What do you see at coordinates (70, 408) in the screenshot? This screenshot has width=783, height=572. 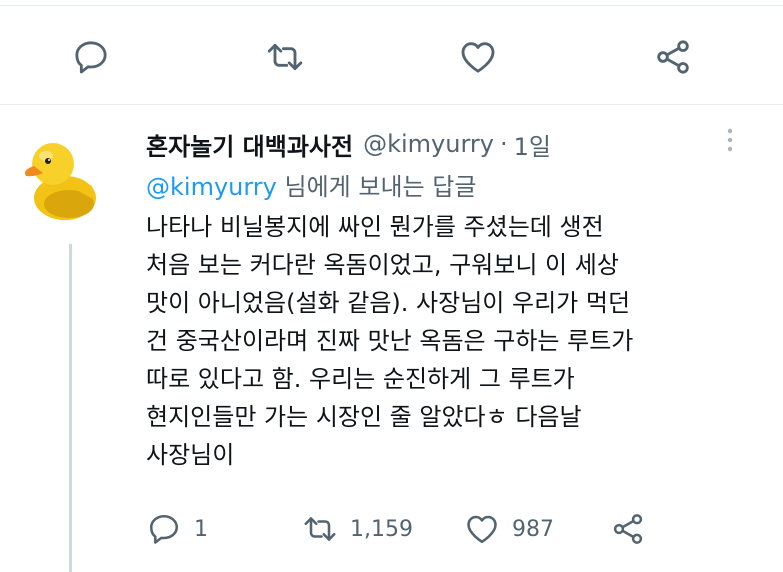 I see `thread-line` at bounding box center [70, 408].